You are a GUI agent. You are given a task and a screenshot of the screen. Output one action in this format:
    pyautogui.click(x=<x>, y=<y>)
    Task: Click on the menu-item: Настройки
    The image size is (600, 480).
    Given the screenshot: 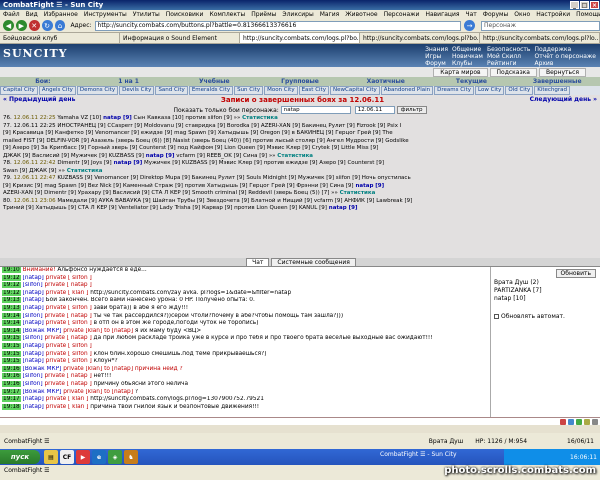 What is the action you would take?
    pyautogui.click(x=553, y=14)
    